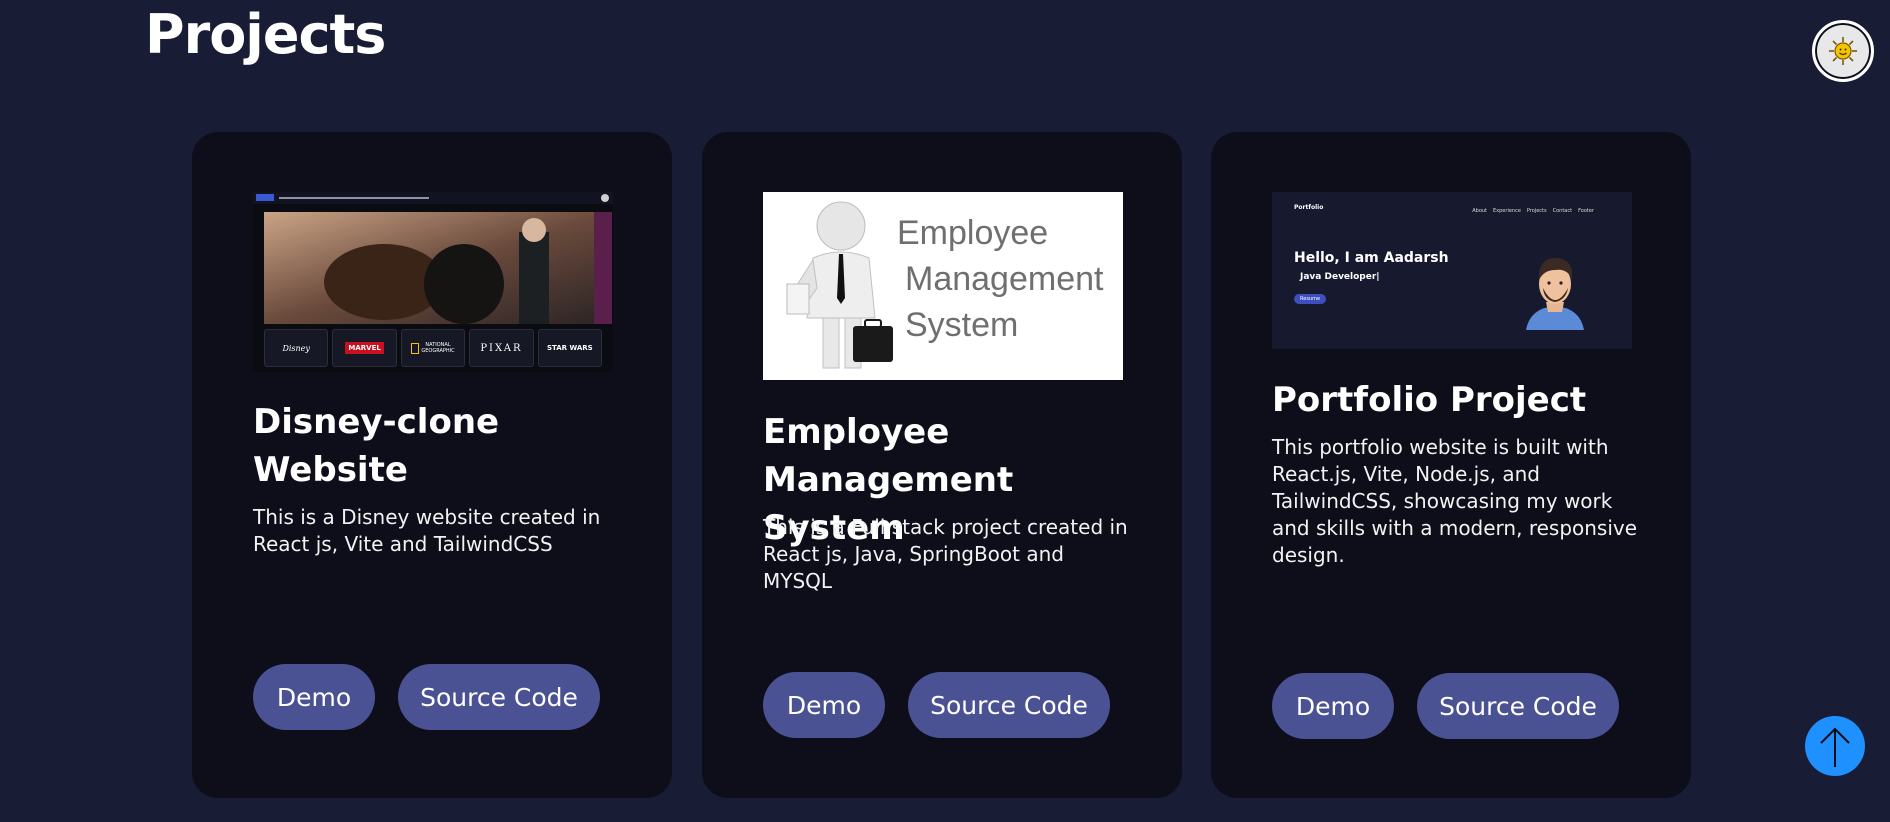 The width and height of the screenshot is (1890, 822). I want to click on theme-toggle-button, so click(1843, 51).